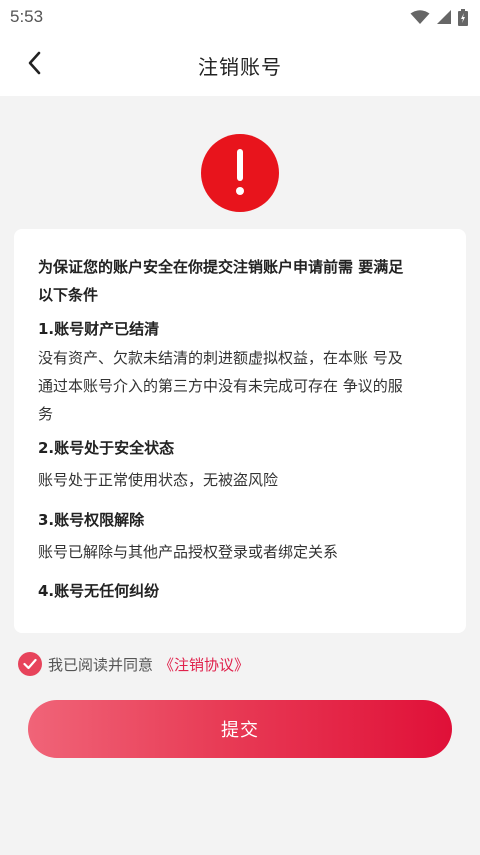 The height and width of the screenshot is (855, 480). Describe the element at coordinates (240, 17) in the screenshot. I see `status-bar: 5:53` at that location.